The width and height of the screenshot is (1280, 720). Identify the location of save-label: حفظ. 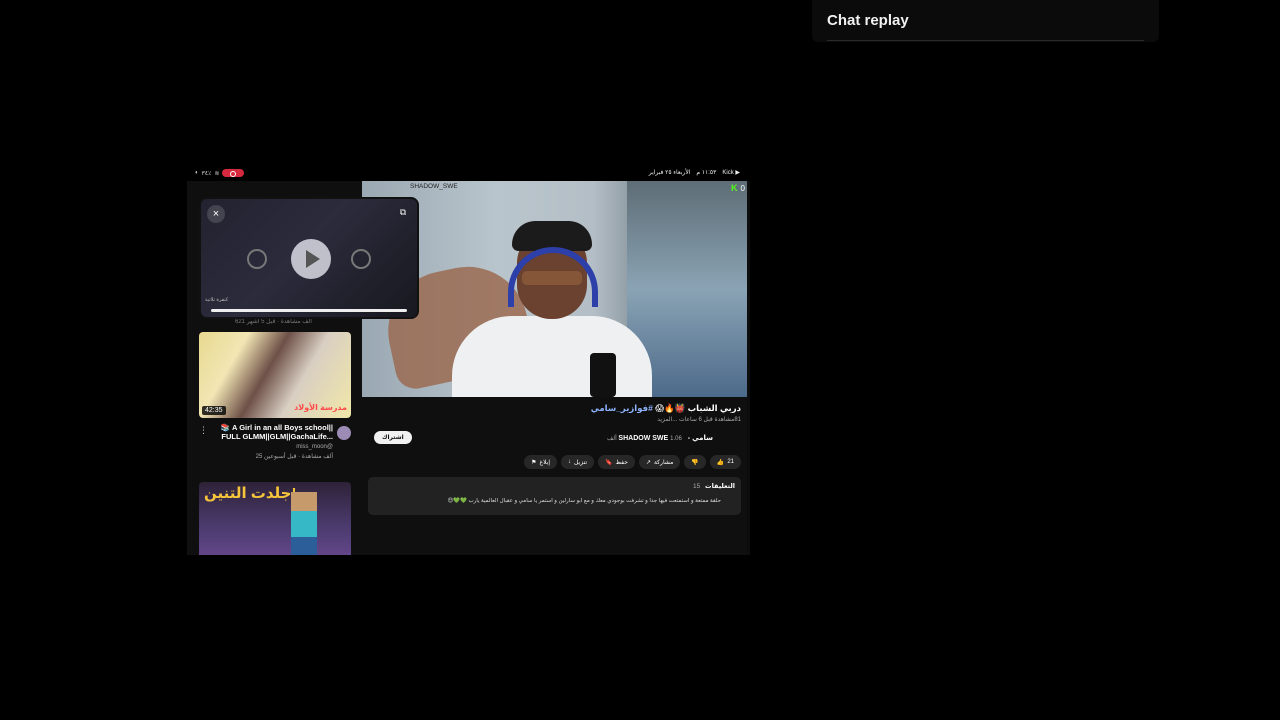
(621, 462).